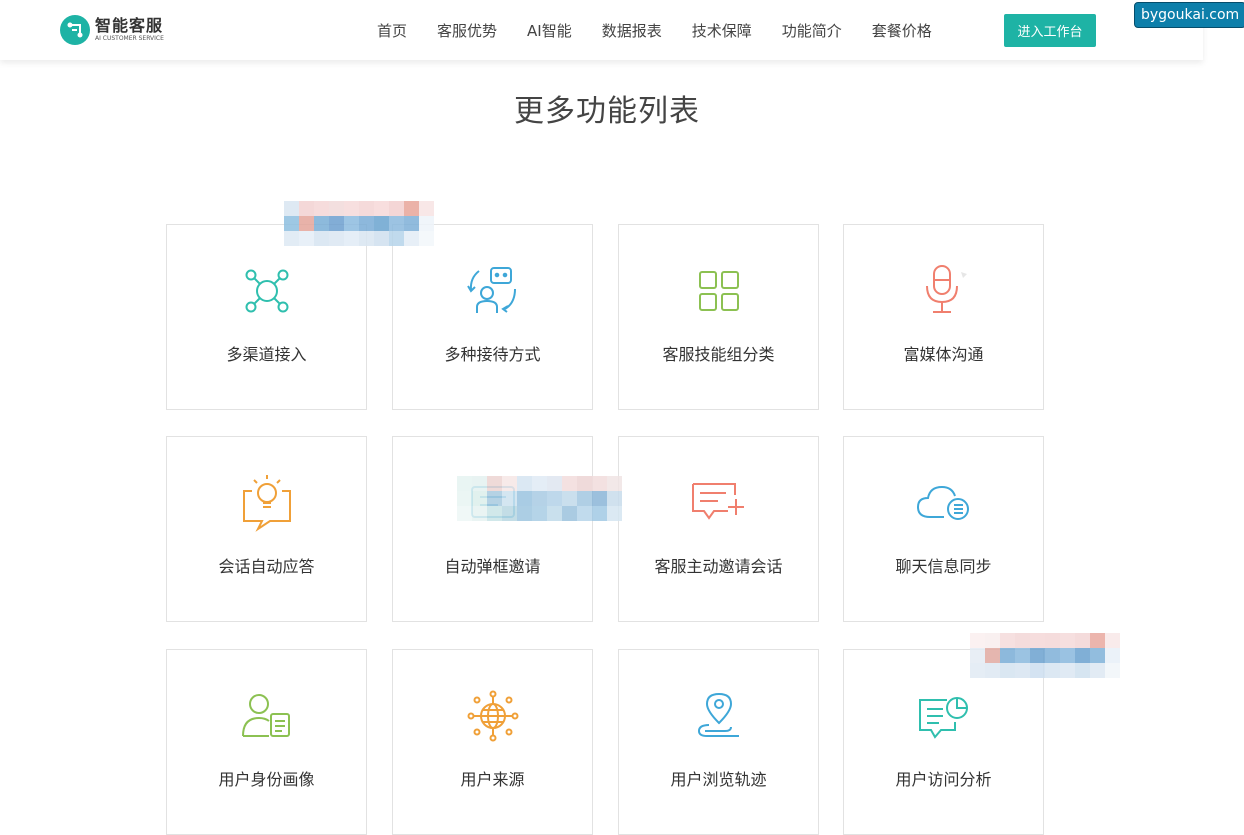 Image resolution: width=1244 pixels, height=835 pixels. What do you see at coordinates (266, 716) in the screenshot?
I see `user-profile-icon` at bounding box center [266, 716].